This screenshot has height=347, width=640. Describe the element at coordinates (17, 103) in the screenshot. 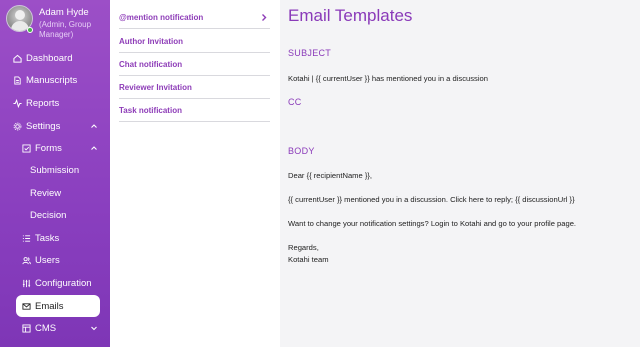

I see `activity-icon` at that location.